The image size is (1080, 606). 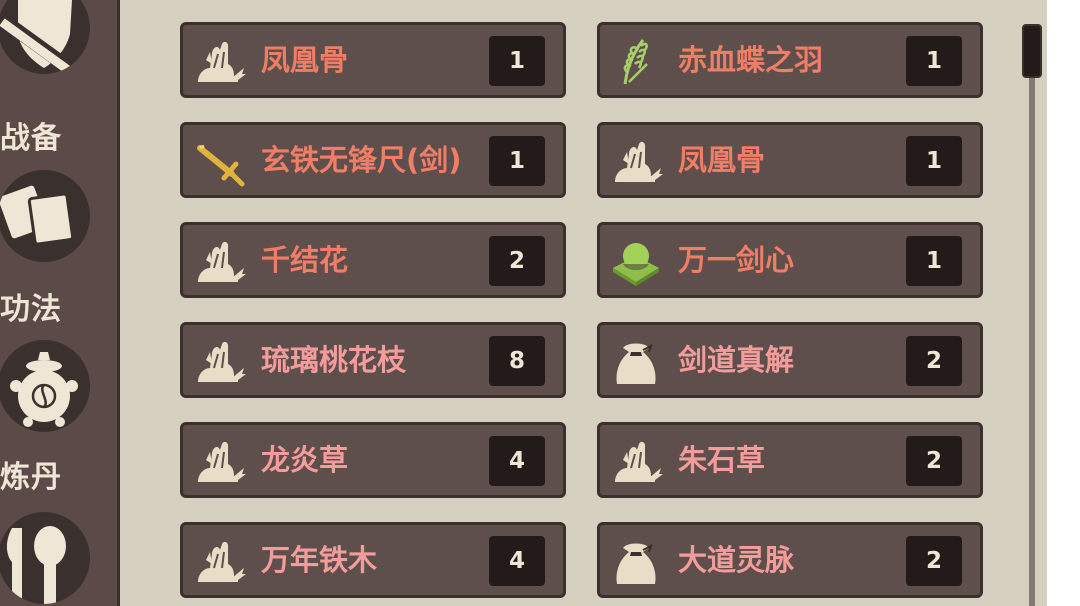 What do you see at coordinates (736, 260) in the screenshot?
I see `item-name: 万一剑心` at bounding box center [736, 260].